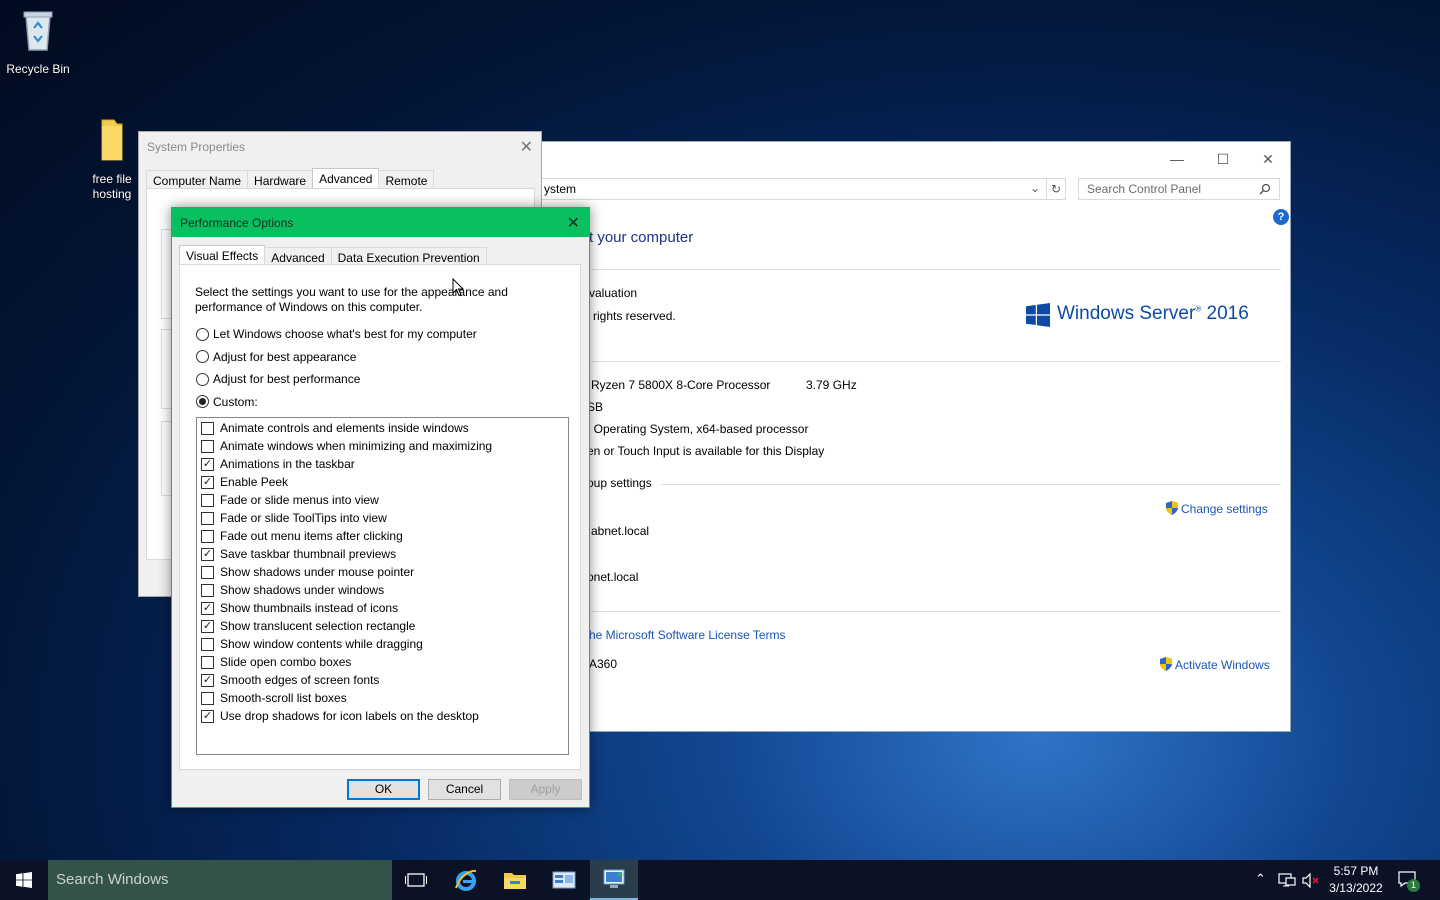  I want to click on windows-start-icon, so click(24, 880).